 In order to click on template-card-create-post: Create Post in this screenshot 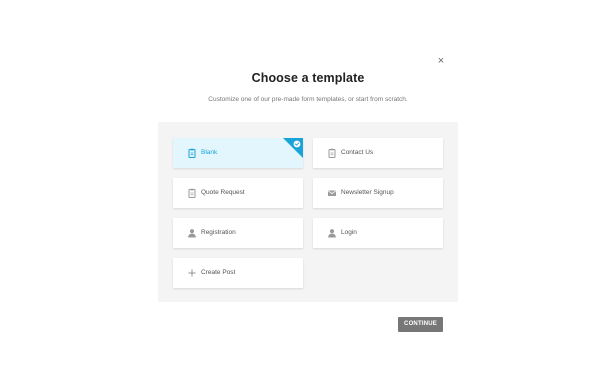, I will do `click(238, 273)`.